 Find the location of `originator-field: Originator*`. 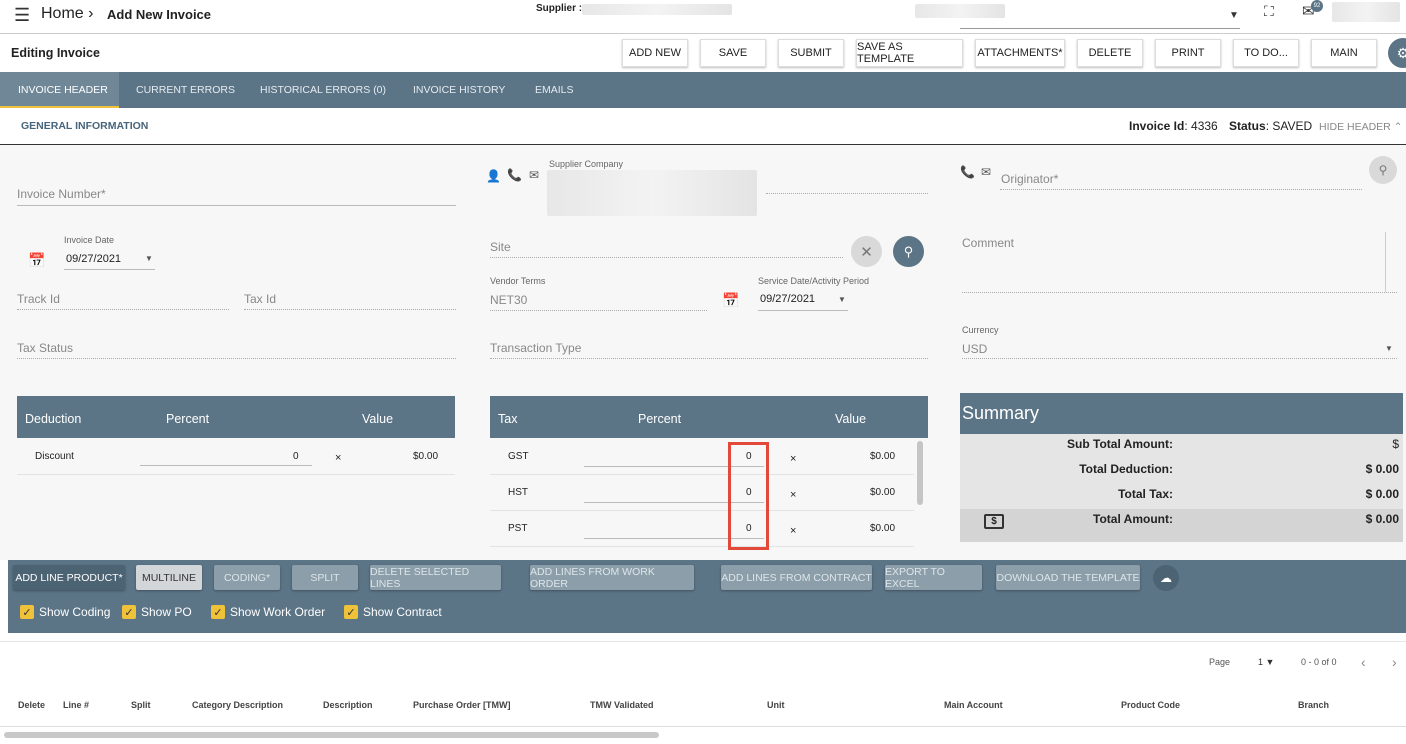

originator-field: Originator* is located at coordinates (1029, 179).